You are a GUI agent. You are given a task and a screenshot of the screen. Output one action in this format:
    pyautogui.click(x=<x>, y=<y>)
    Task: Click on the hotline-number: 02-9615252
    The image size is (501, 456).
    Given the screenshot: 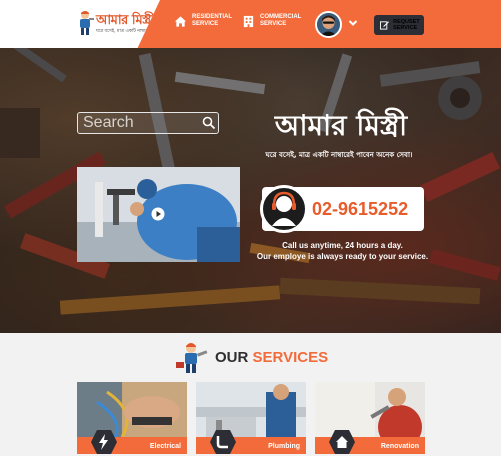 What is the action you would take?
    pyautogui.click(x=360, y=209)
    